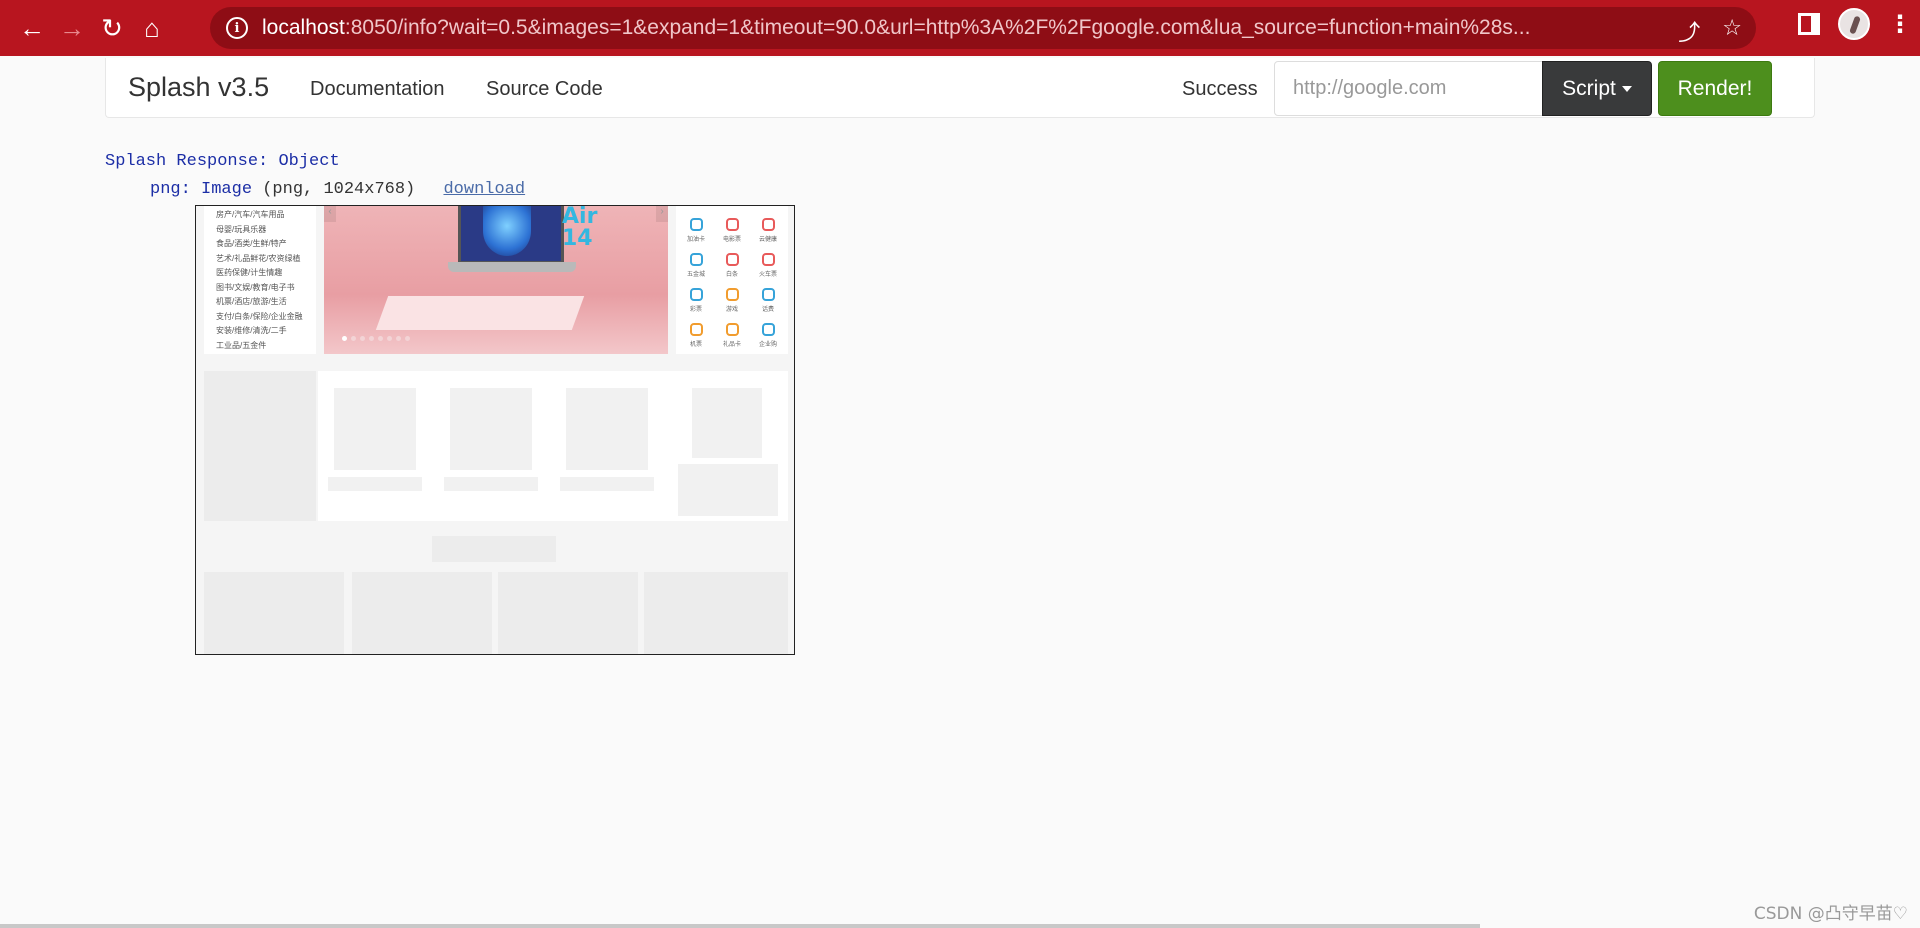 The height and width of the screenshot is (928, 1920). I want to click on forward-icon: →, so click(72, 28).